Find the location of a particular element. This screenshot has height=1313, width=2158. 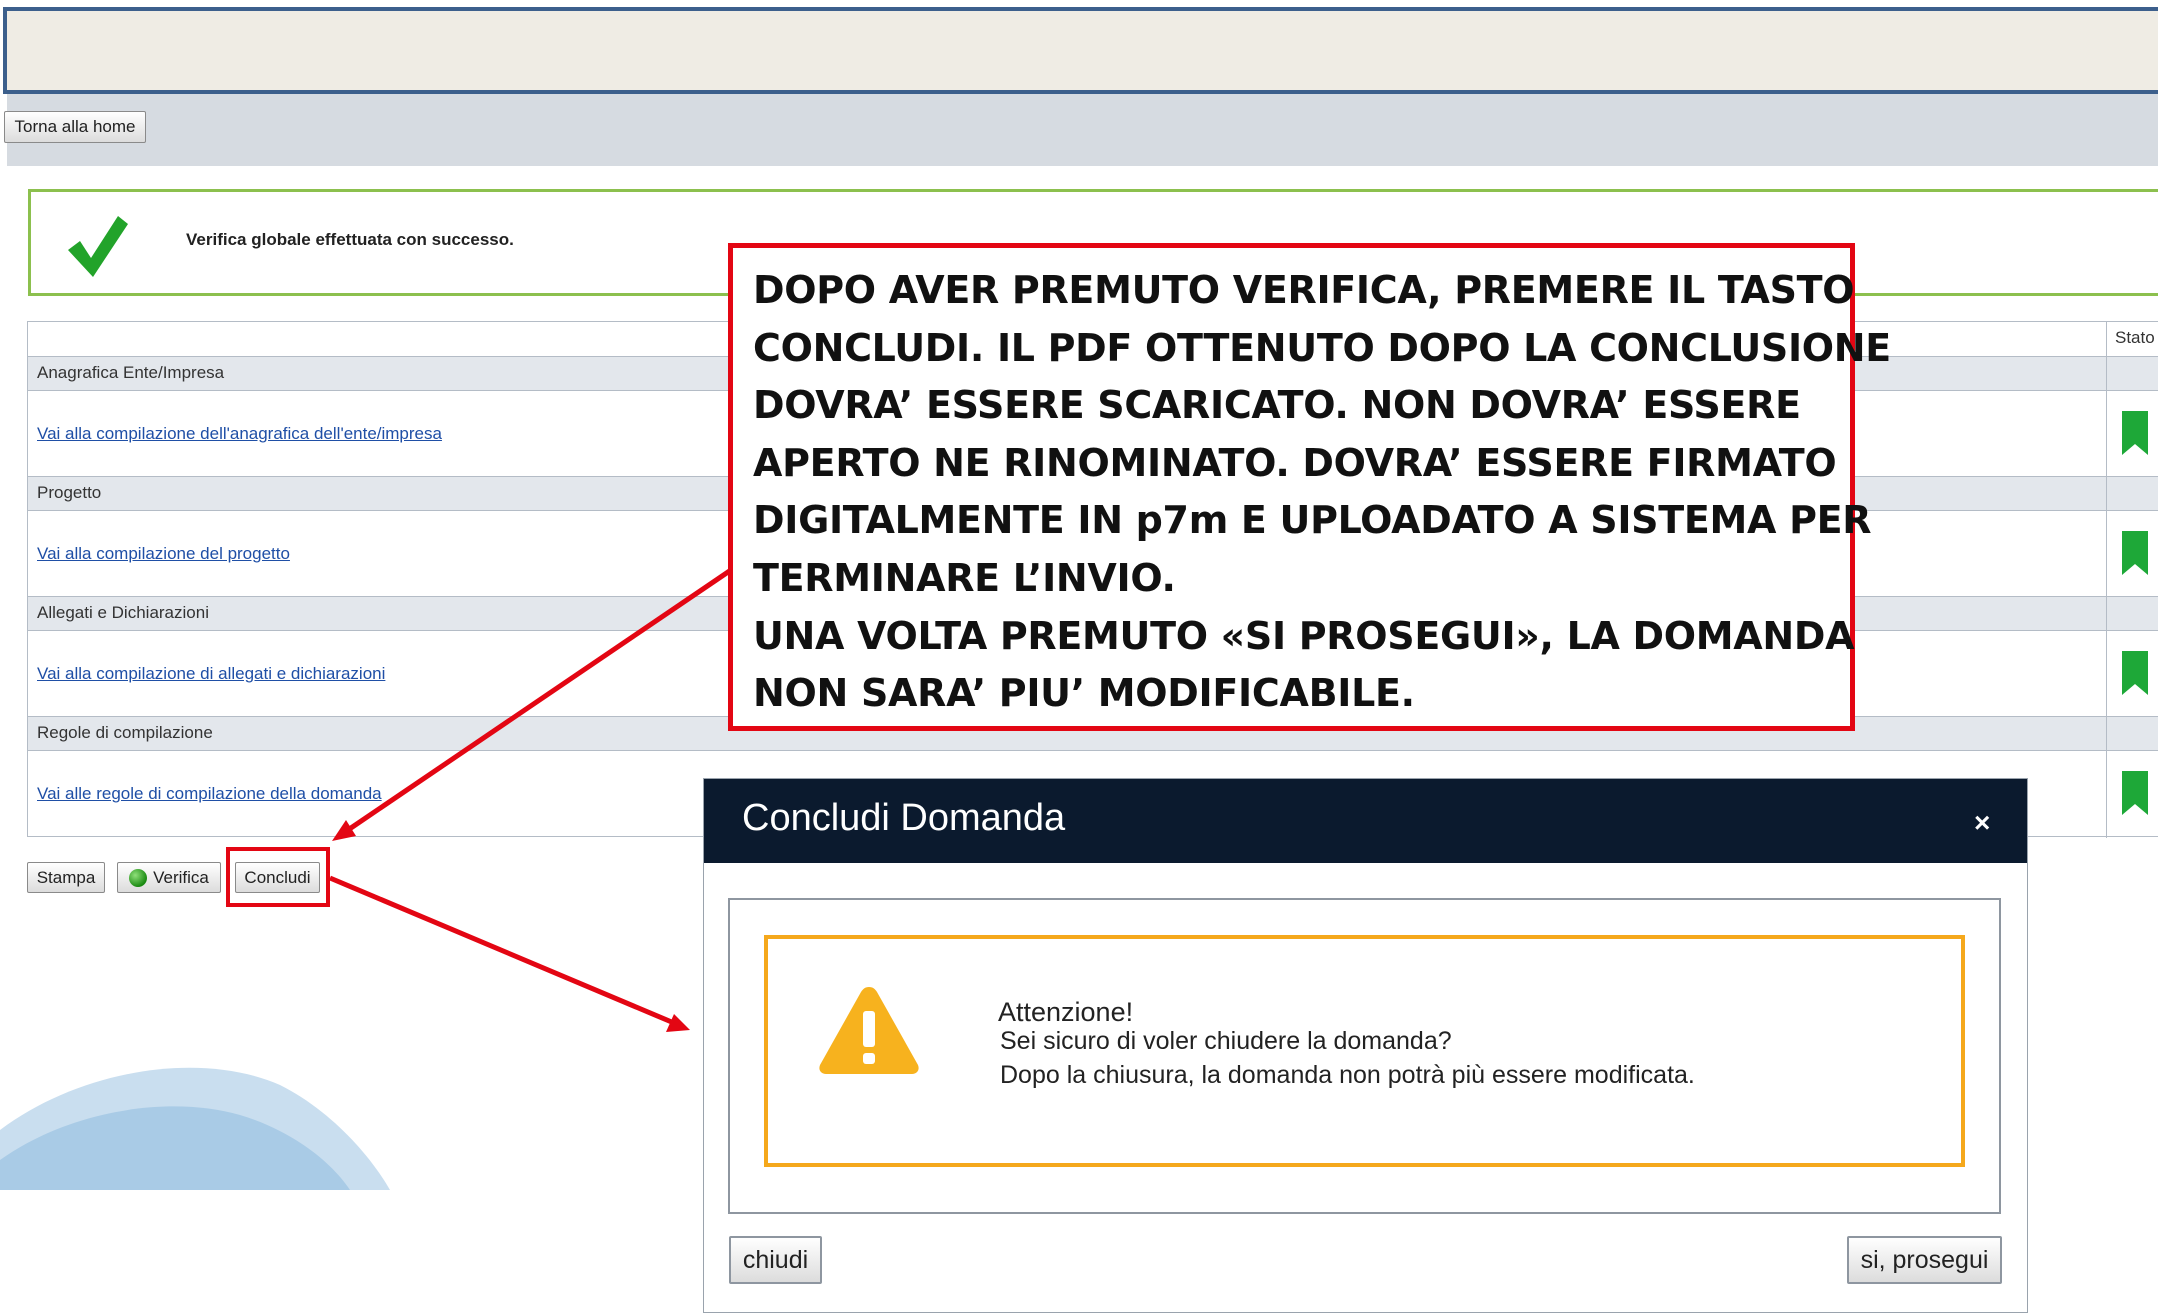

status-column-header: Stato is located at coordinates (2135, 337).